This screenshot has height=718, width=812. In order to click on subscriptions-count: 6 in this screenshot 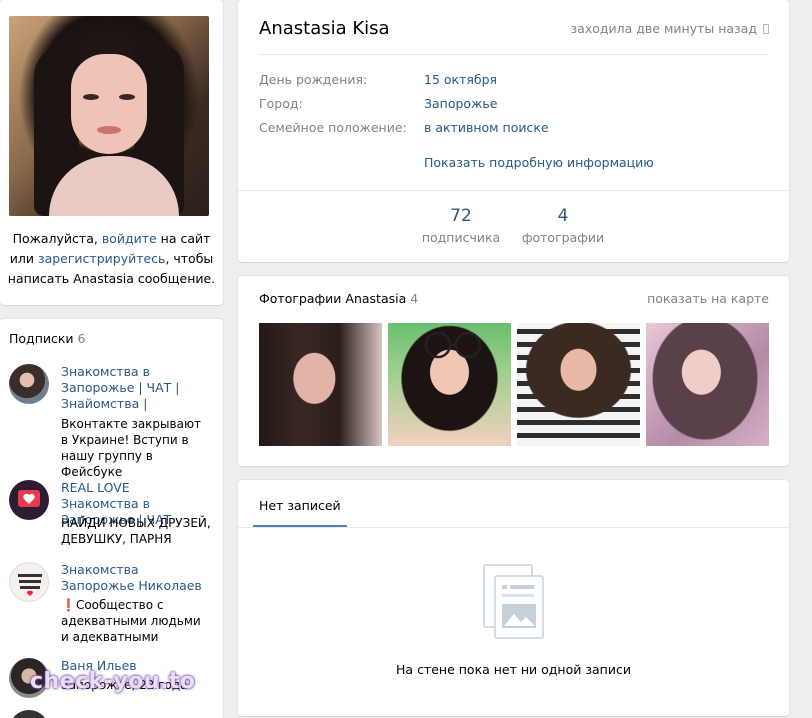, I will do `click(81, 338)`.